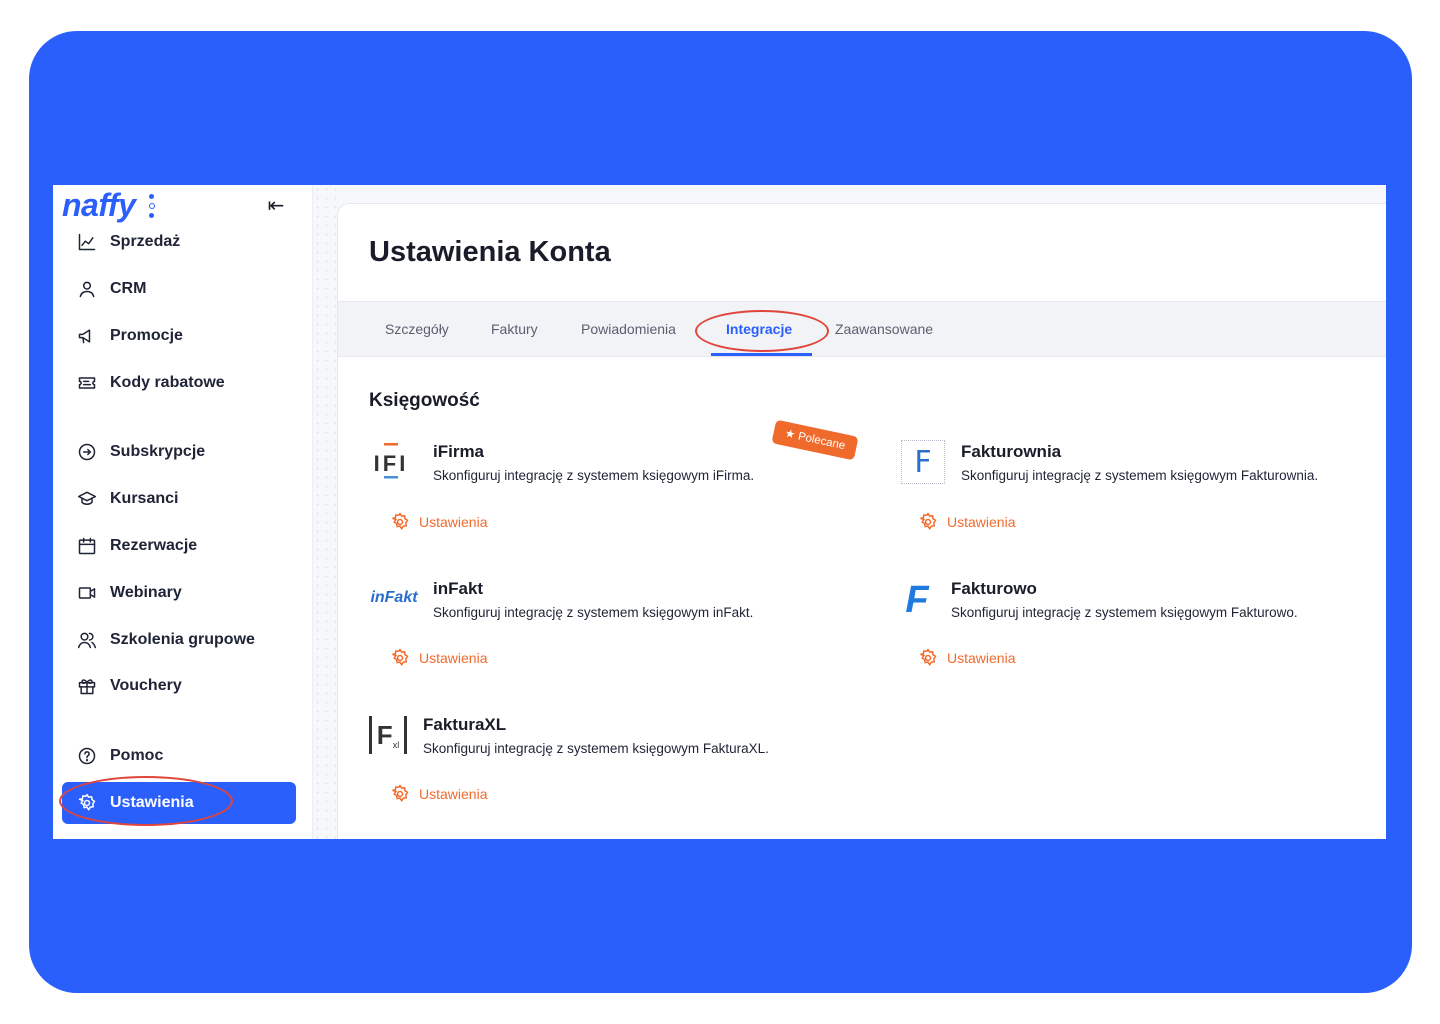 This screenshot has height=1024, width=1440. I want to click on infakt-logo: inFakt, so click(394, 597).